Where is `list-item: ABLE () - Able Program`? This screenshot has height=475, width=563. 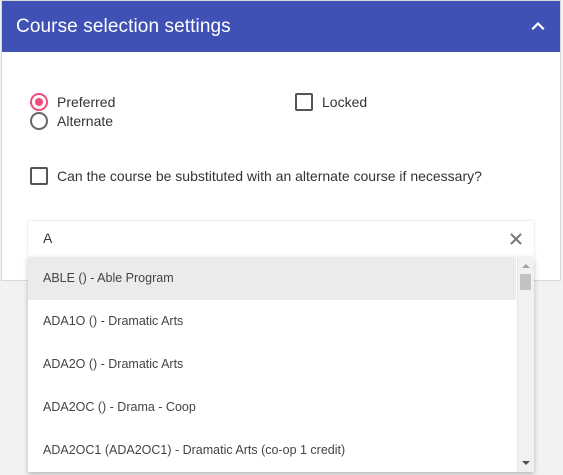 list-item: ABLE () - Able Program is located at coordinates (272, 278).